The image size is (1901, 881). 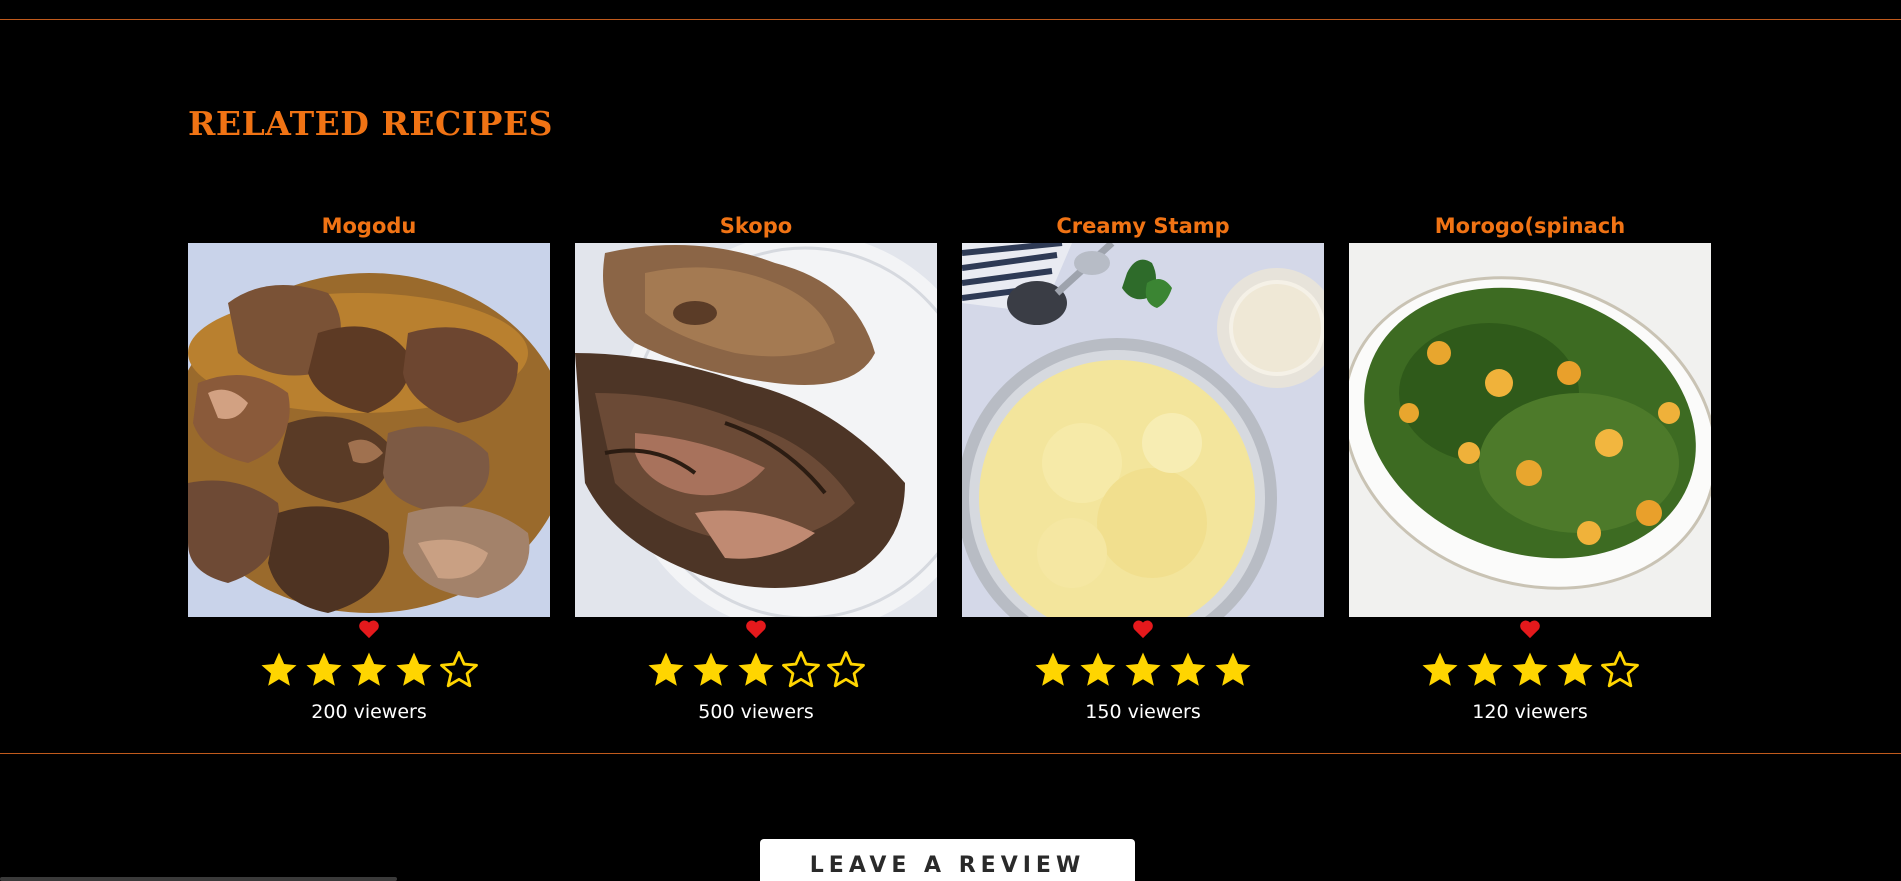 I want to click on viewer-count: 120 viewers, so click(x=1530, y=712).